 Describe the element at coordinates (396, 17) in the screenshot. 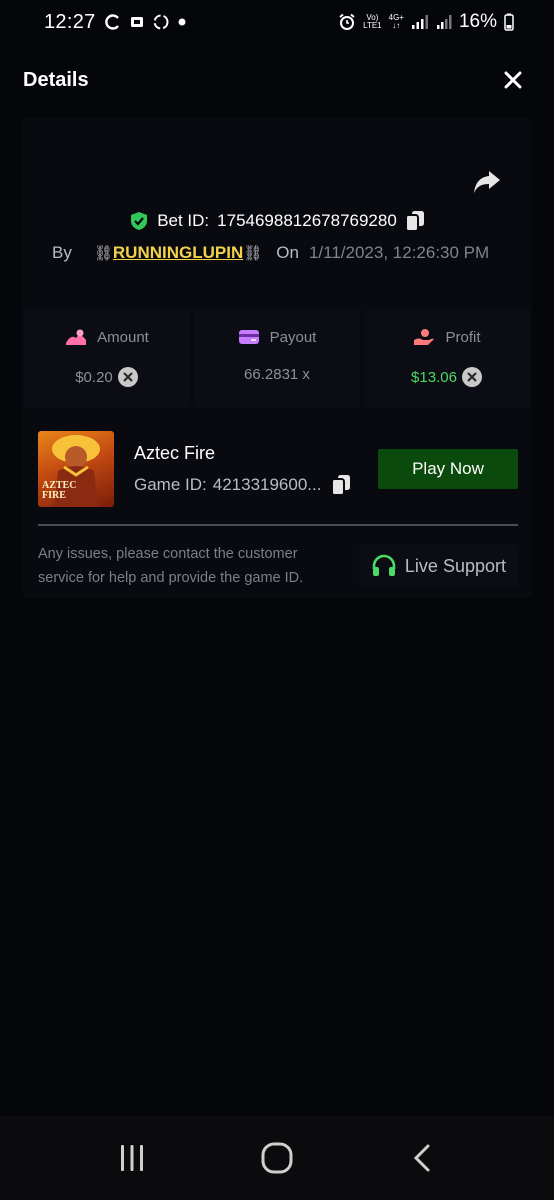

I see `network-type-label: 4G+` at that location.